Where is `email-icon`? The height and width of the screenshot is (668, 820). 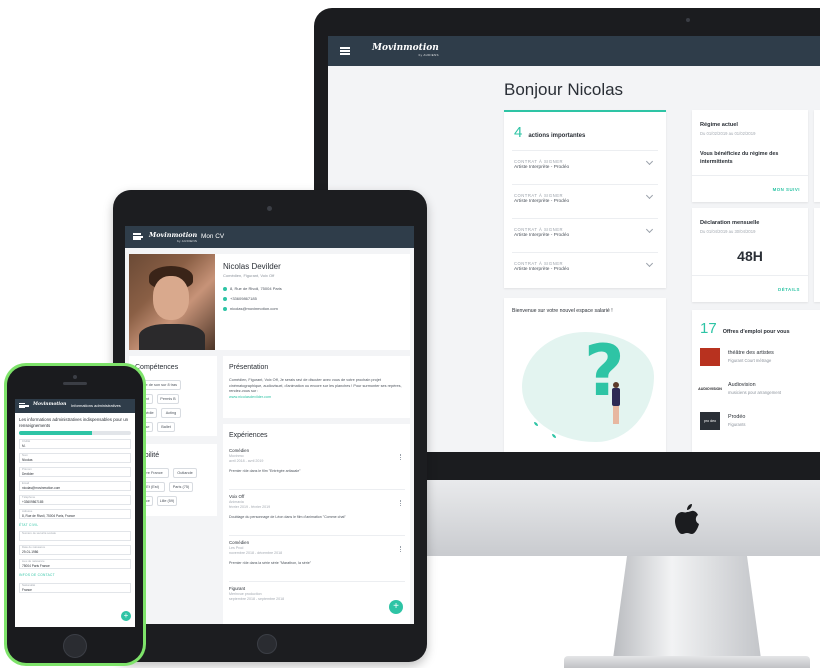 email-icon is located at coordinates (225, 308).